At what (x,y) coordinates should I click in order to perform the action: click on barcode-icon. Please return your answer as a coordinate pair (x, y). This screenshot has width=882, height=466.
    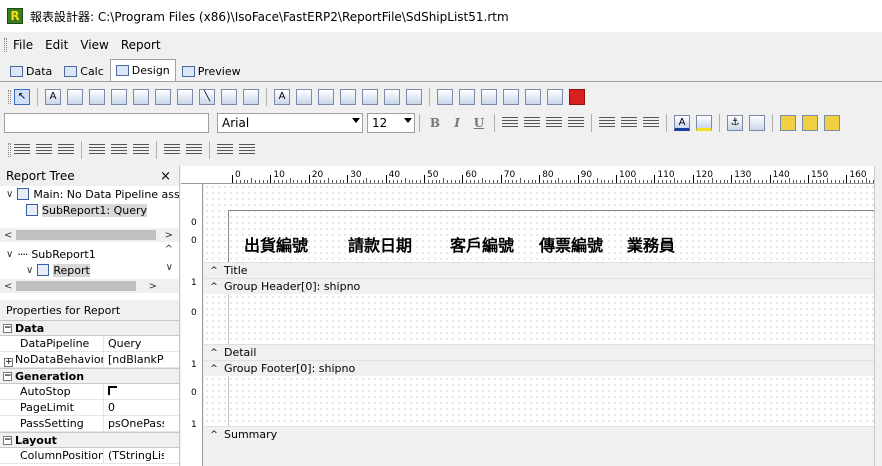
    Looking at the image, I should click on (229, 97).